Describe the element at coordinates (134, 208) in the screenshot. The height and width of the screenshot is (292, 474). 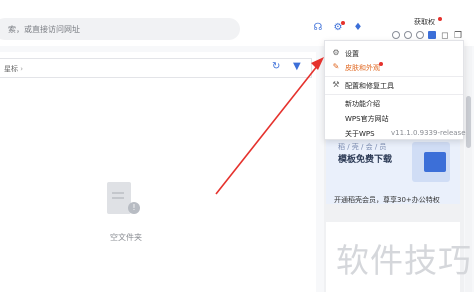
I see `info-badge-icon: !` at that location.